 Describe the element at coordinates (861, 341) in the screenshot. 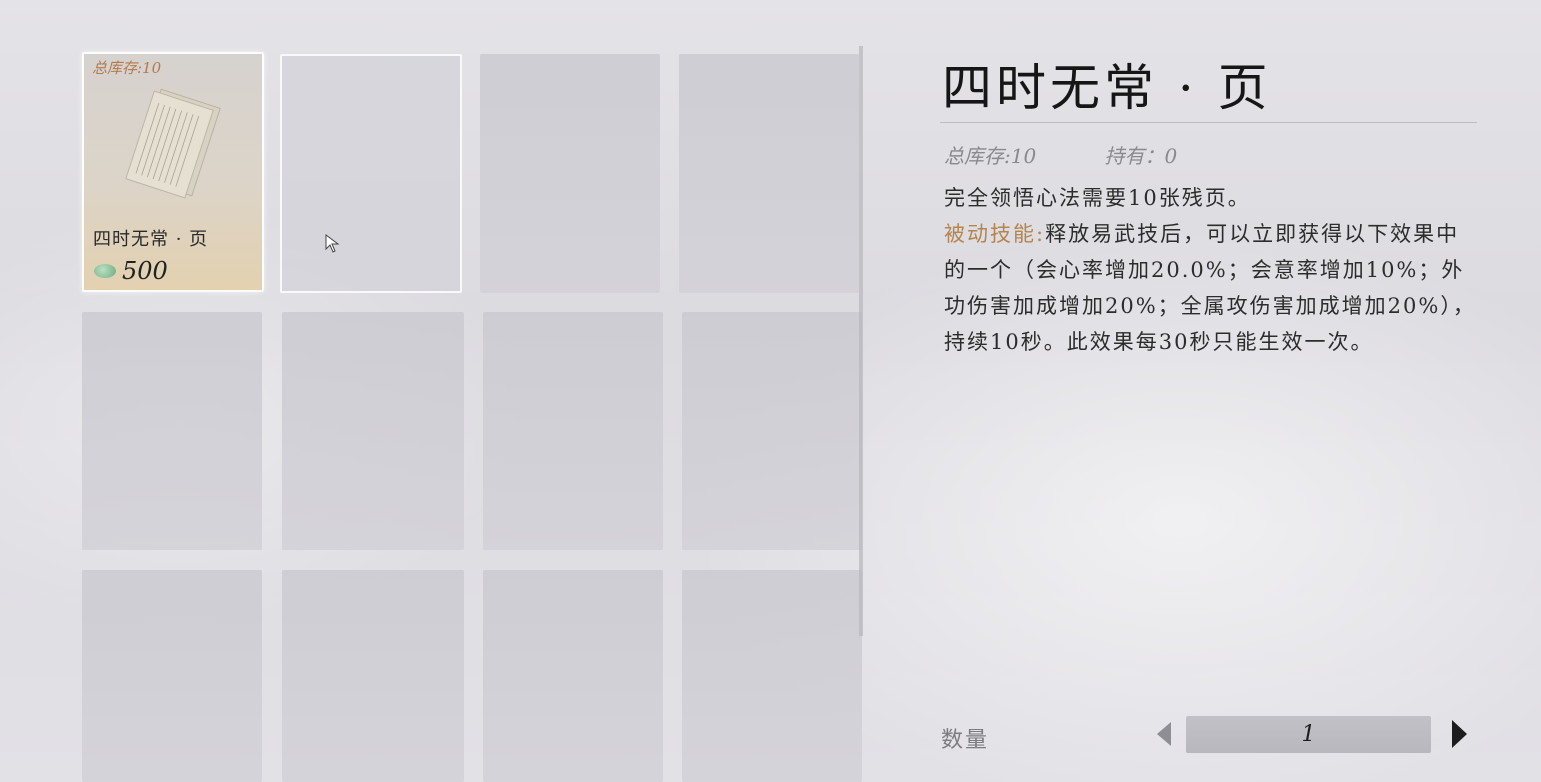

I see `grid-scrollbar` at that location.